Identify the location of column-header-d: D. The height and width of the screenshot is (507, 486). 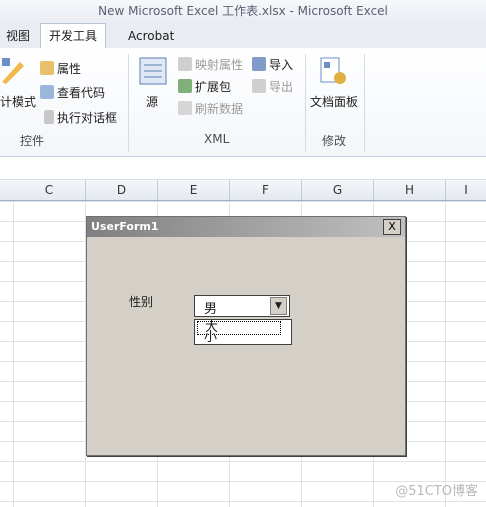
(122, 190).